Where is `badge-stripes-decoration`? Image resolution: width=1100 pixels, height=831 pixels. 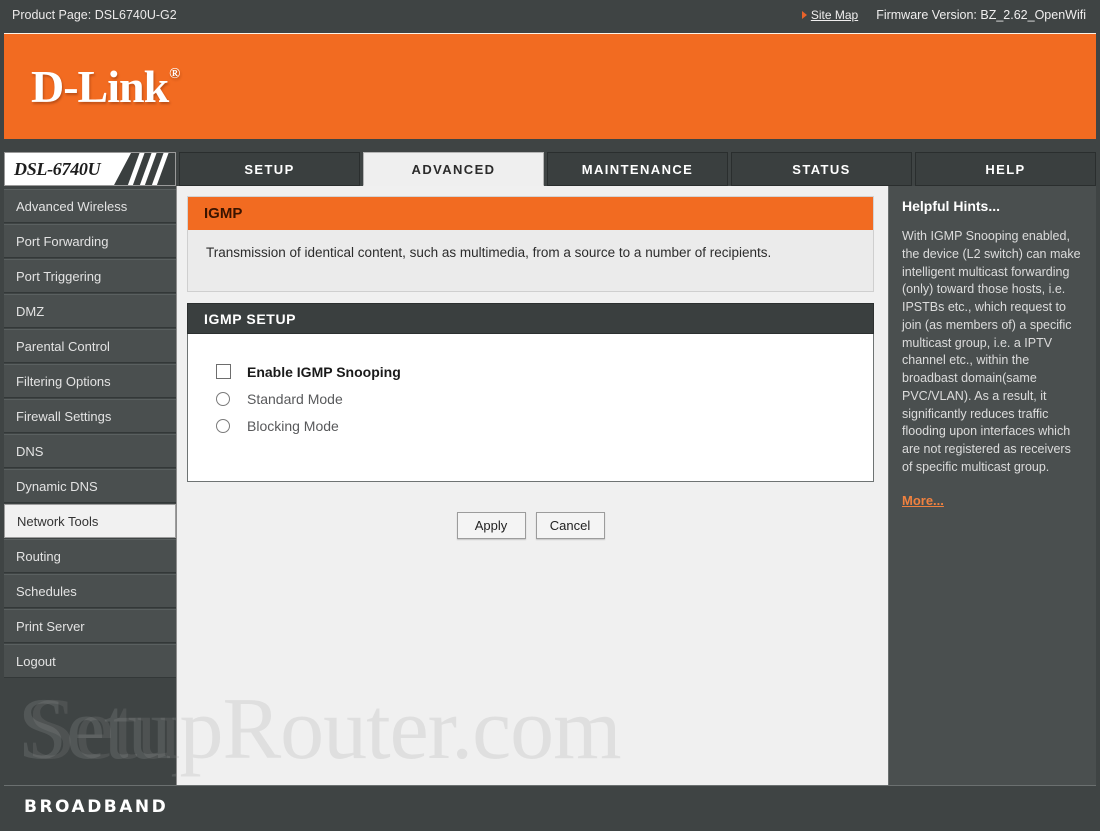
badge-stripes-decoration is located at coordinates (144, 169).